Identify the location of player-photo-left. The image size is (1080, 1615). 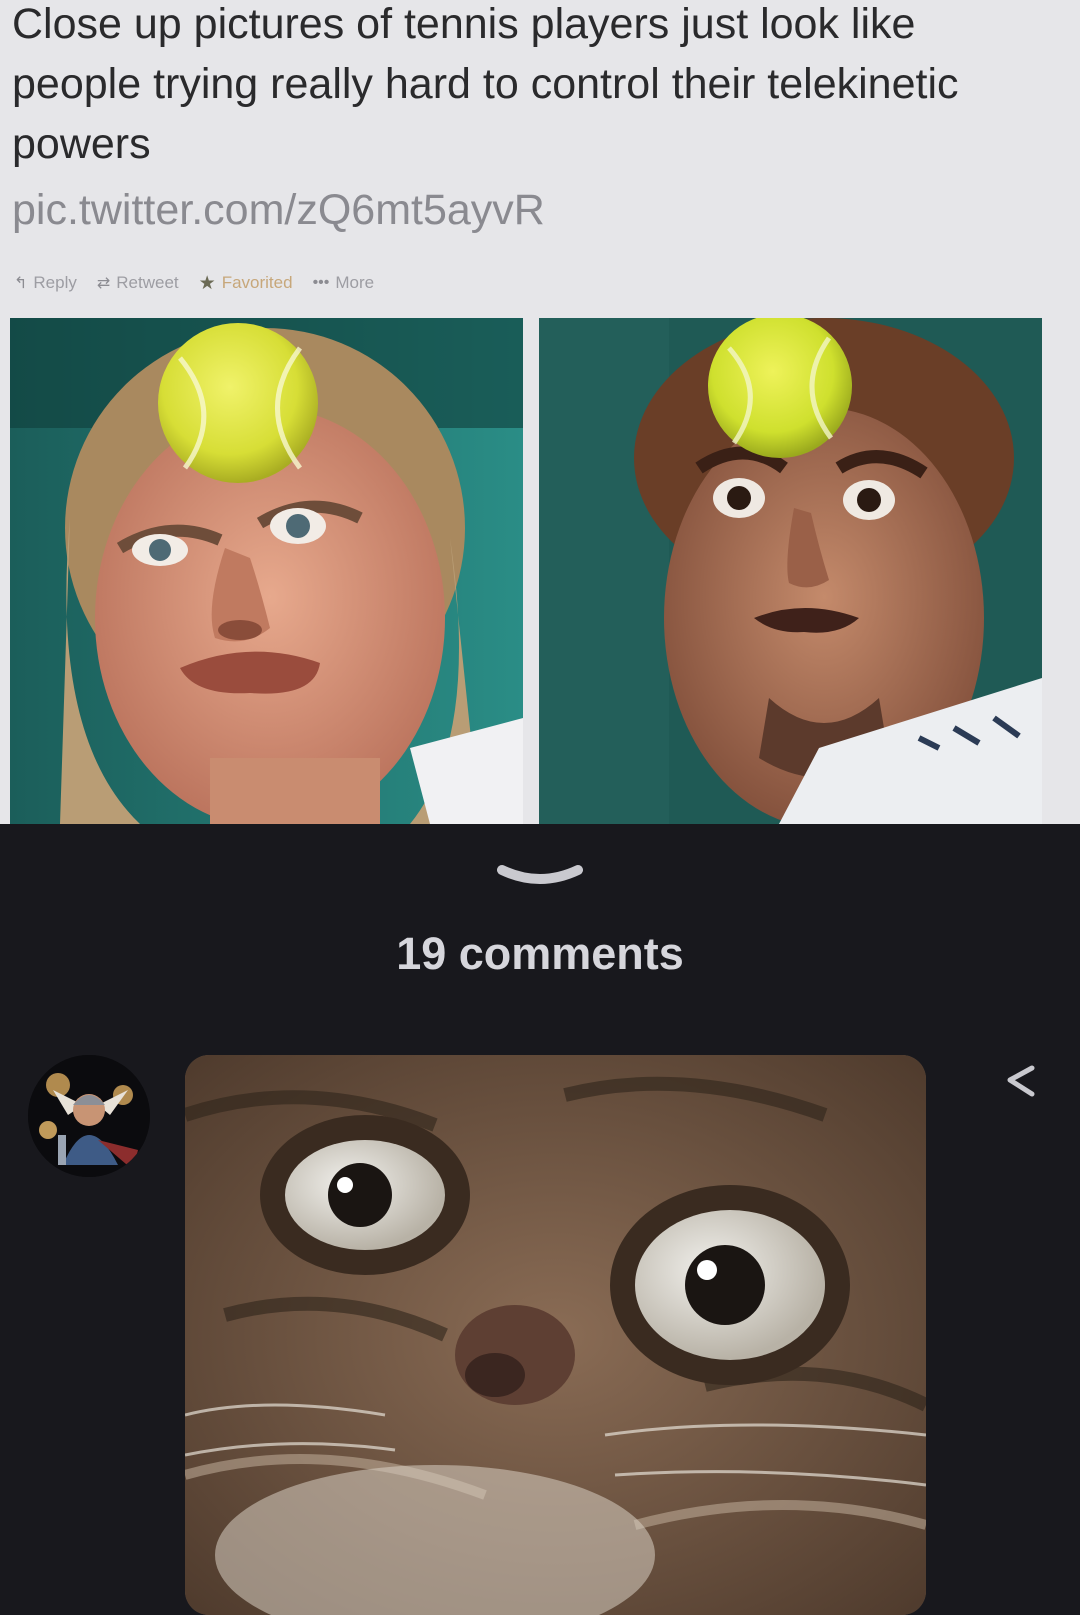
(266, 571).